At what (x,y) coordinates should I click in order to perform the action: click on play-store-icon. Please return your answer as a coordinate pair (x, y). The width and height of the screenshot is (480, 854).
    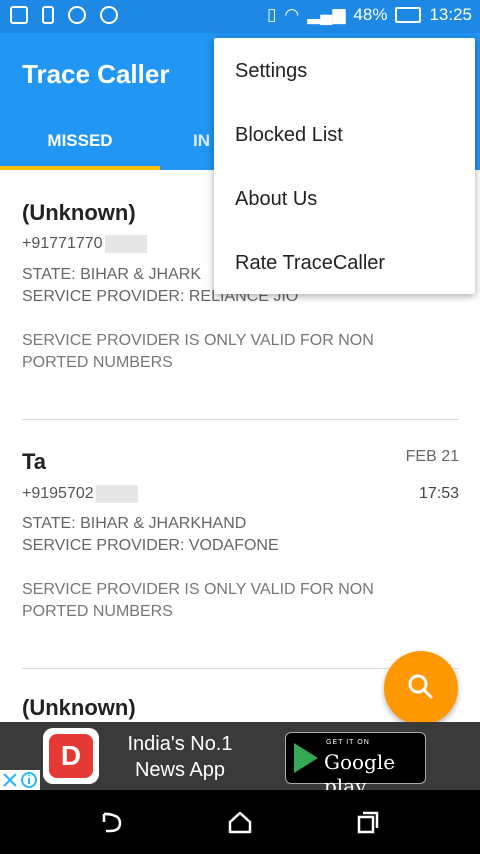
    Looking at the image, I should click on (306, 758).